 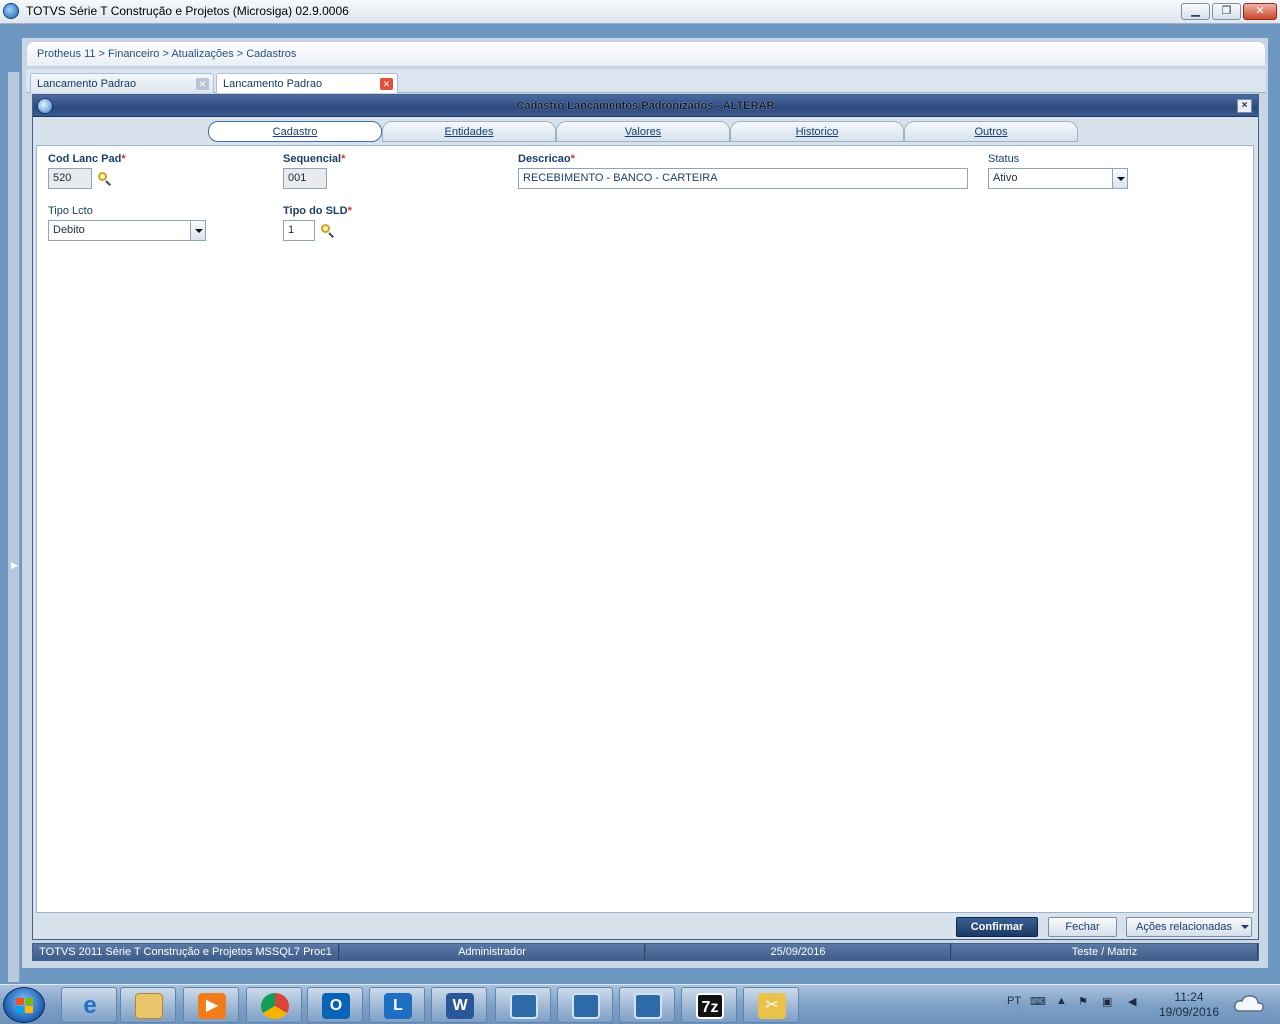 What do you see at coordinates (643, 131) in the screenshot?
I see `tab-valores: Valores` at bounding box center [643, 131].